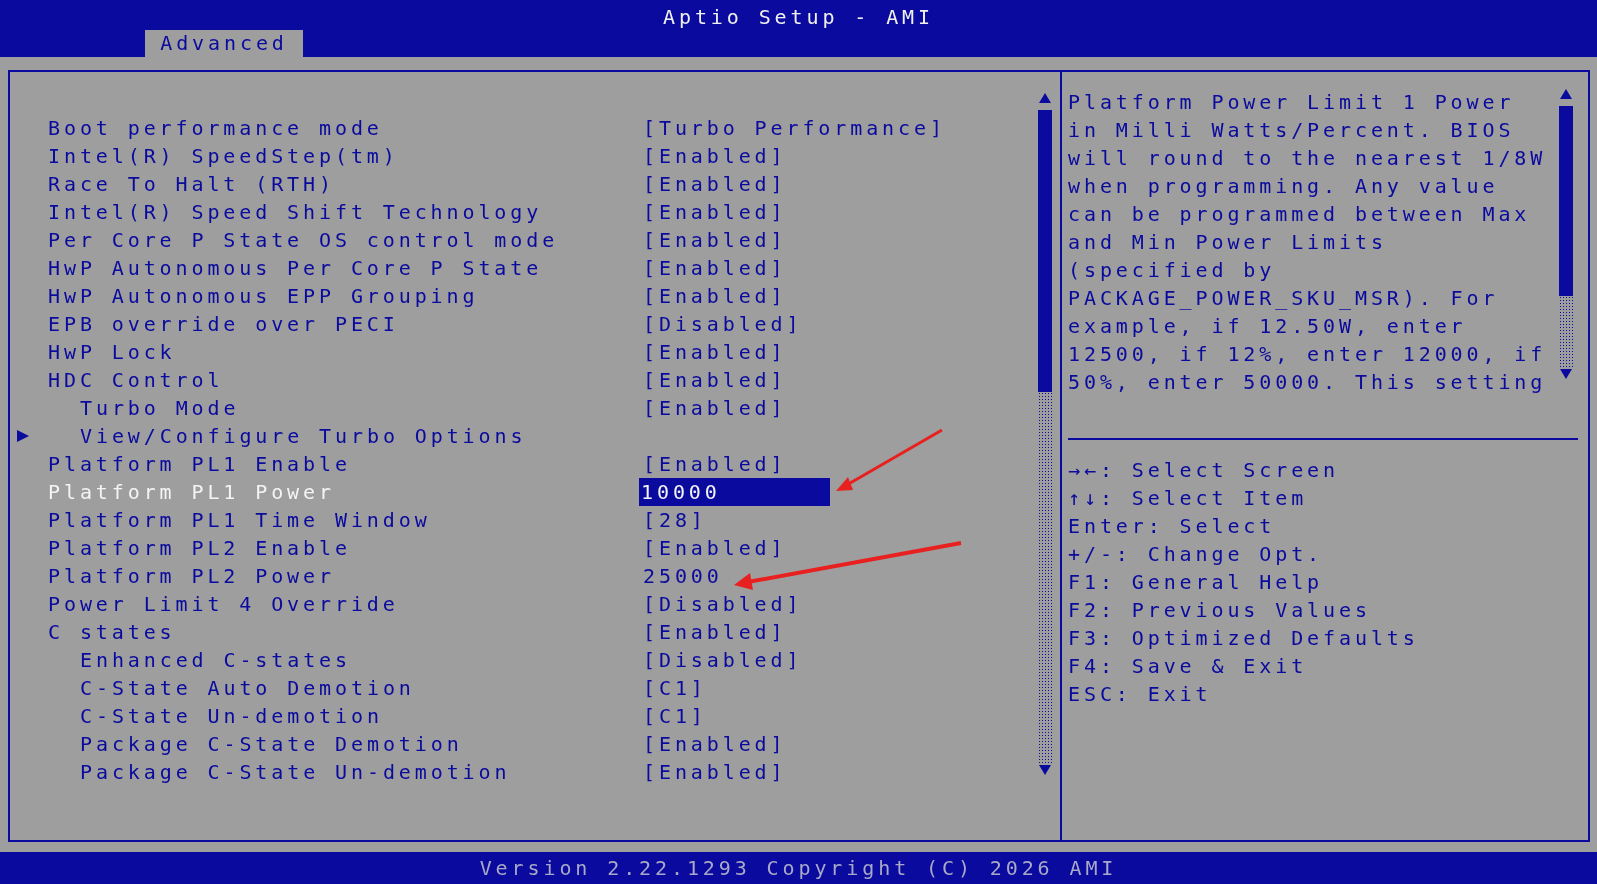 Image resolution: width=1597 pixels, height=884 pixels. Describe the element at coordinates (223, 156) in the screenshot. I see `setting-label: Intel(R) SpeedStep(tm)` at that location.